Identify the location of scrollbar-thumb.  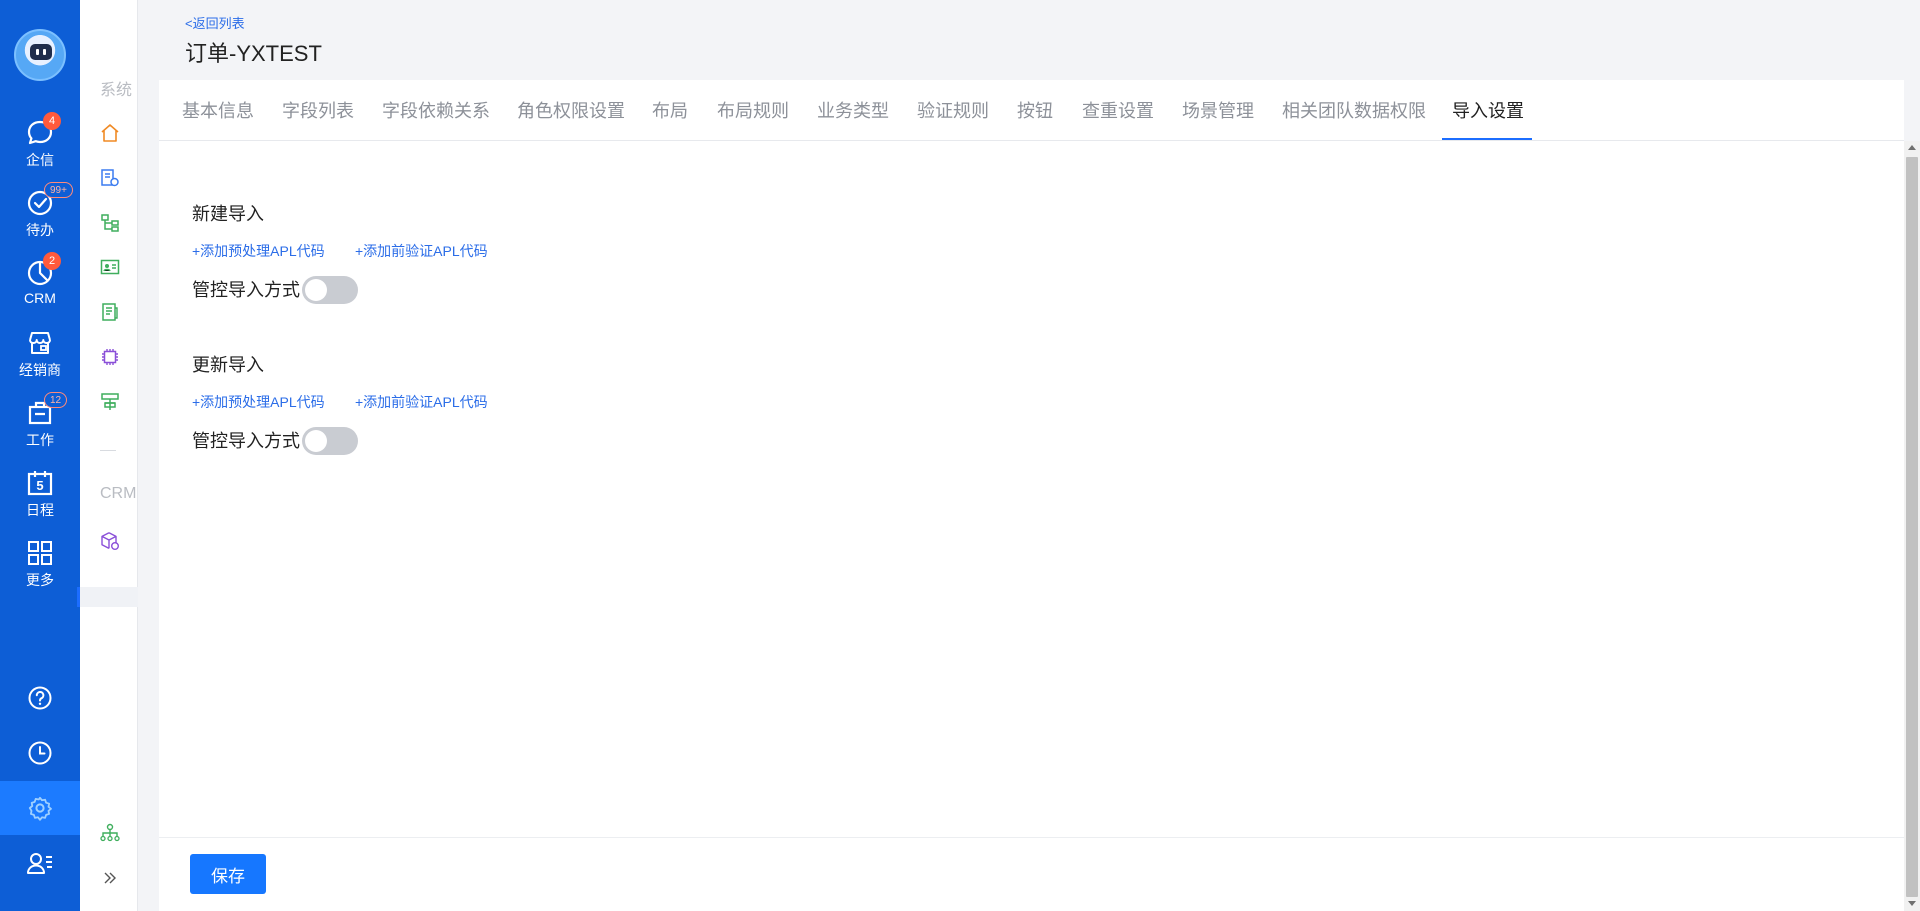
(1912, 527).